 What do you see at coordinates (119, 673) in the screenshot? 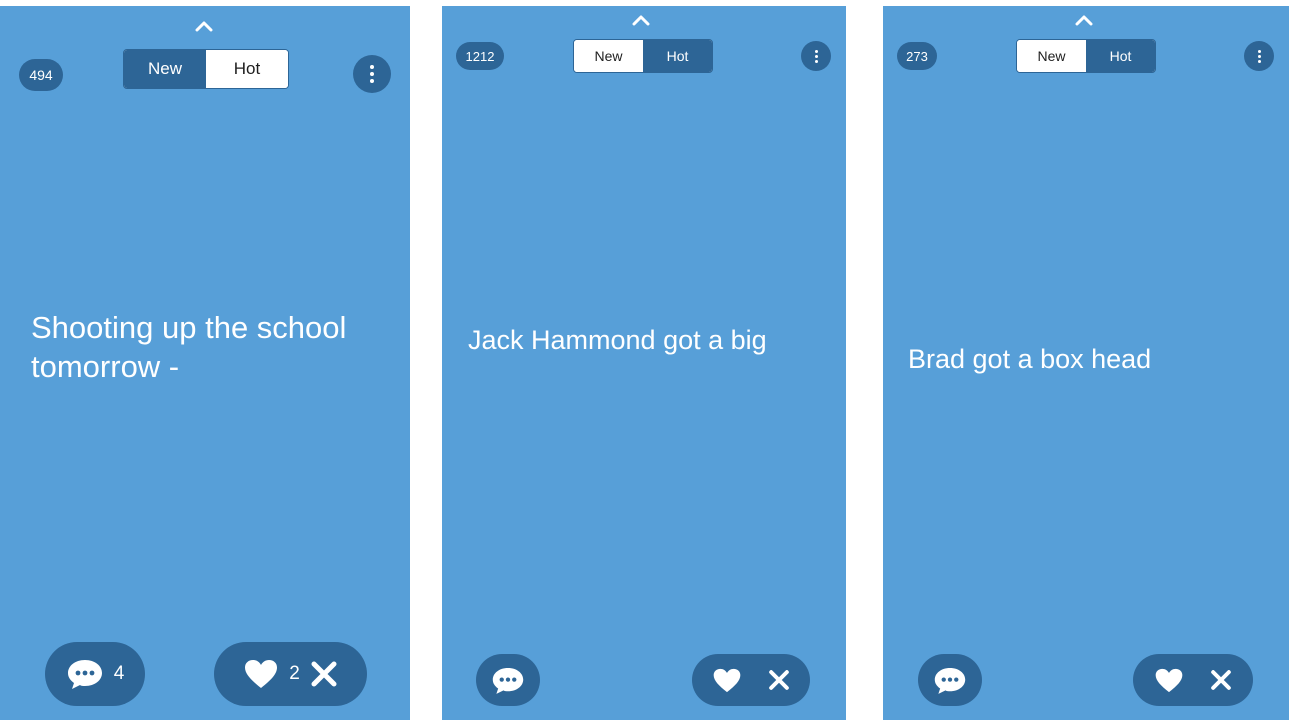
I see `comment-count: 4` at bounding box center [119, 673].